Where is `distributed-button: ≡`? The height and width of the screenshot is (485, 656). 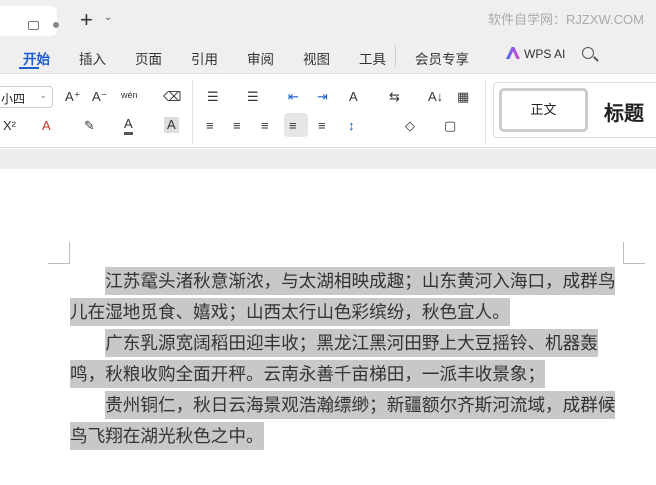 distributed-button: ≡ is located at coordinates (322, 126).